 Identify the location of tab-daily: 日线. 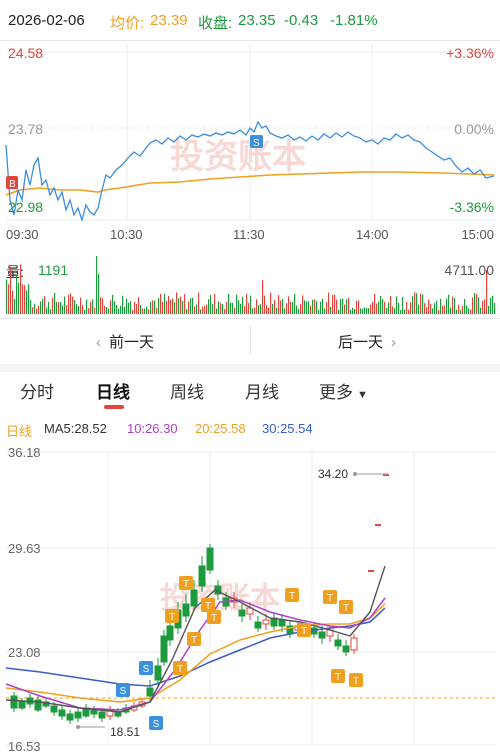
(113, 390).